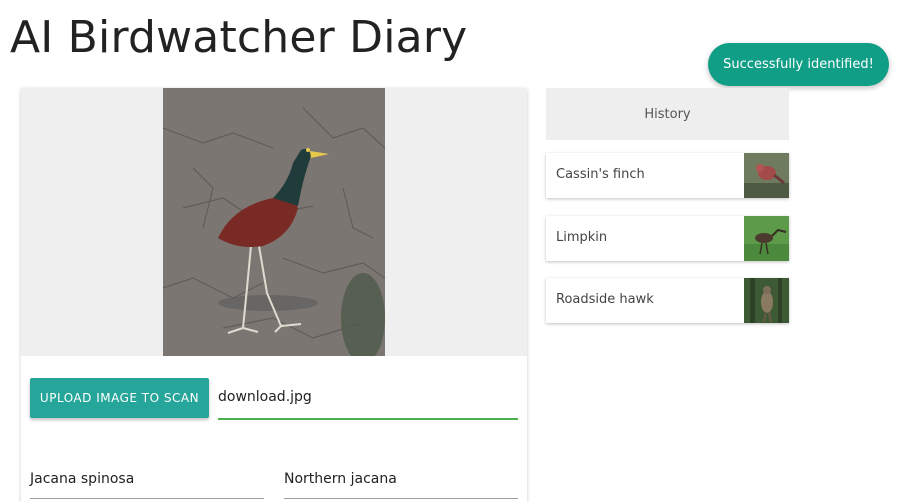  Describe the element at coordinates (147, 480) in the screenshot. I see `scientific-name-field: Jacana spinosa` at that location.